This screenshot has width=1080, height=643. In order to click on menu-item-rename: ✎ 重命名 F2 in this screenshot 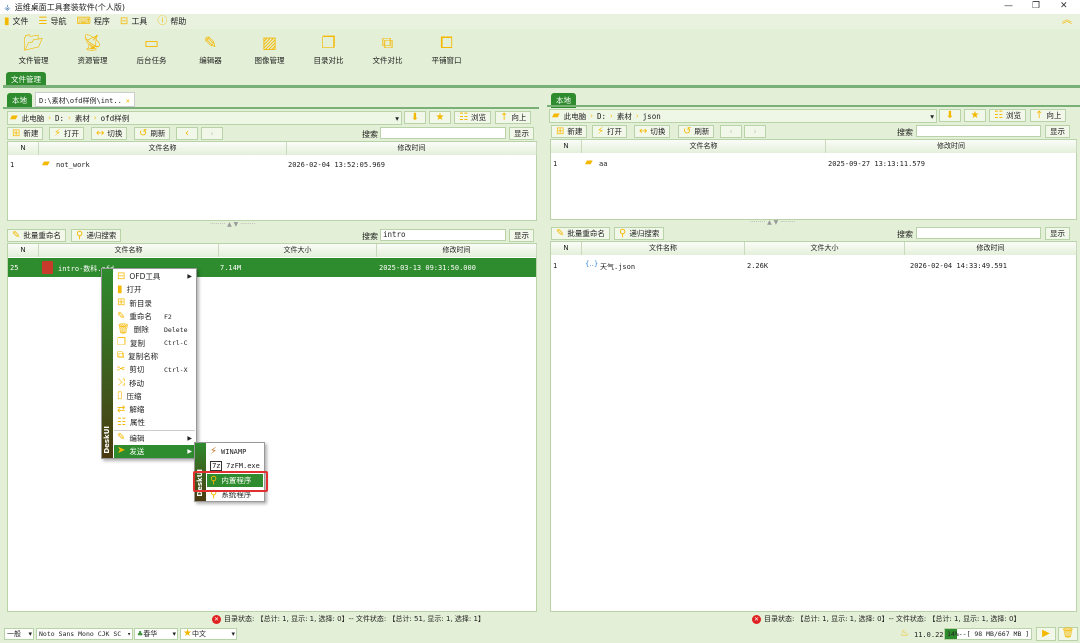, I will do `click(154, 316)`.